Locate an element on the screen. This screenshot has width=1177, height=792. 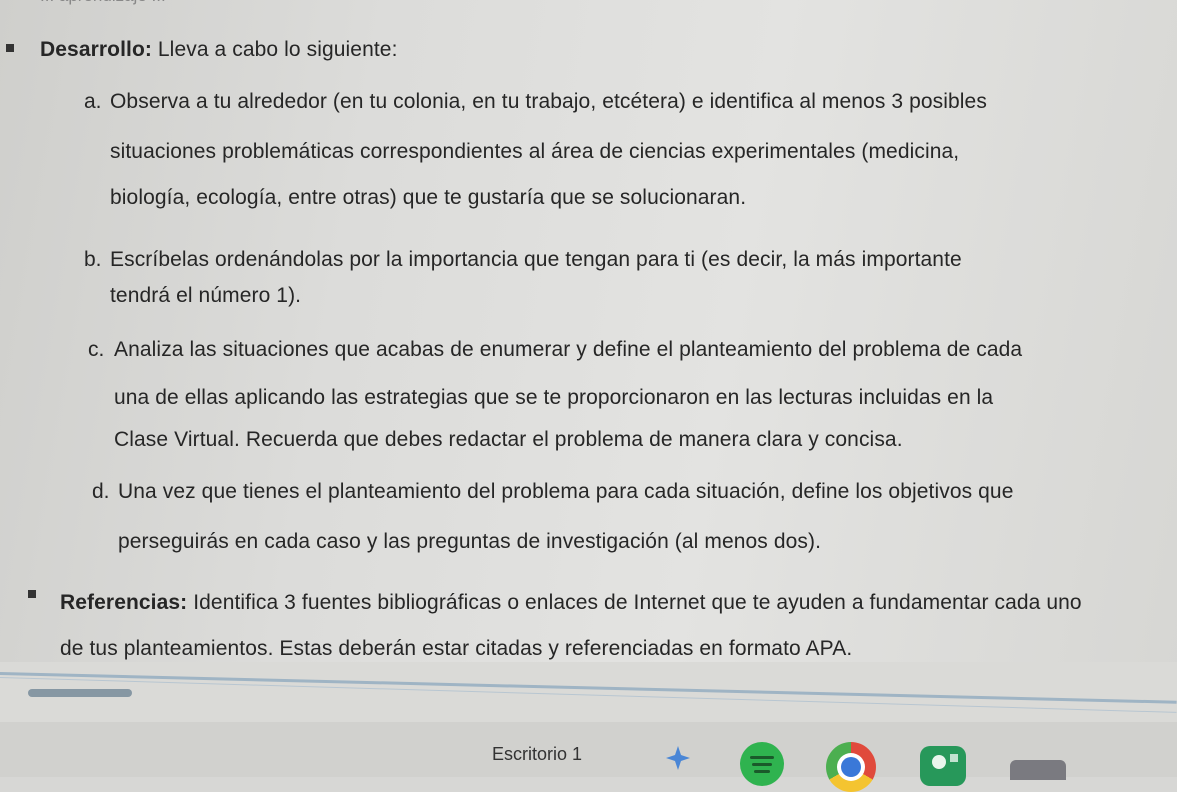
bullet-referencias is located at coordinates (32, 594).